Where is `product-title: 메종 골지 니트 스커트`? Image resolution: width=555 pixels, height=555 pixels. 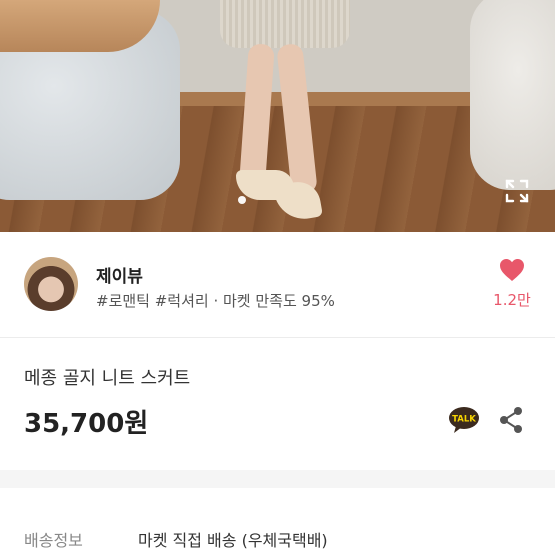
product-title: 메종 골지 니트 스커트 is located at coordinates (107, 378).